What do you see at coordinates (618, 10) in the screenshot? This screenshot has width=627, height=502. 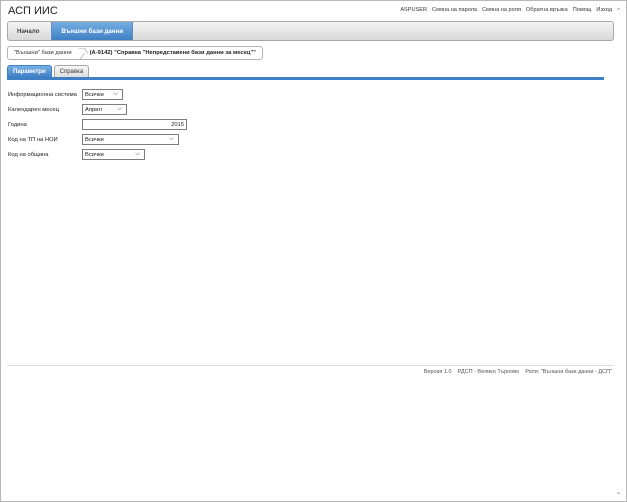 I see `scroll-up-icon: ⌃` at bounding box center [618, 10].